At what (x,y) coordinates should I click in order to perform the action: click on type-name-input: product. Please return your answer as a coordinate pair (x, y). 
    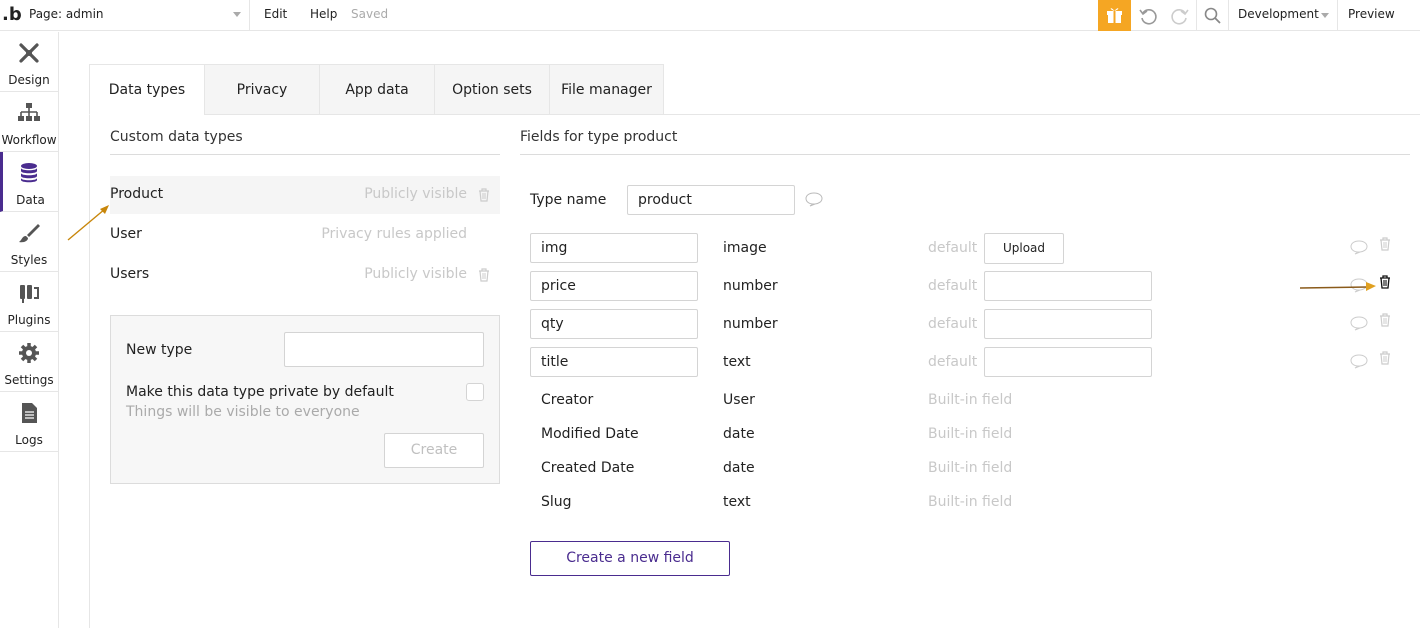
    Looking at the image, I should click on (711, 200).